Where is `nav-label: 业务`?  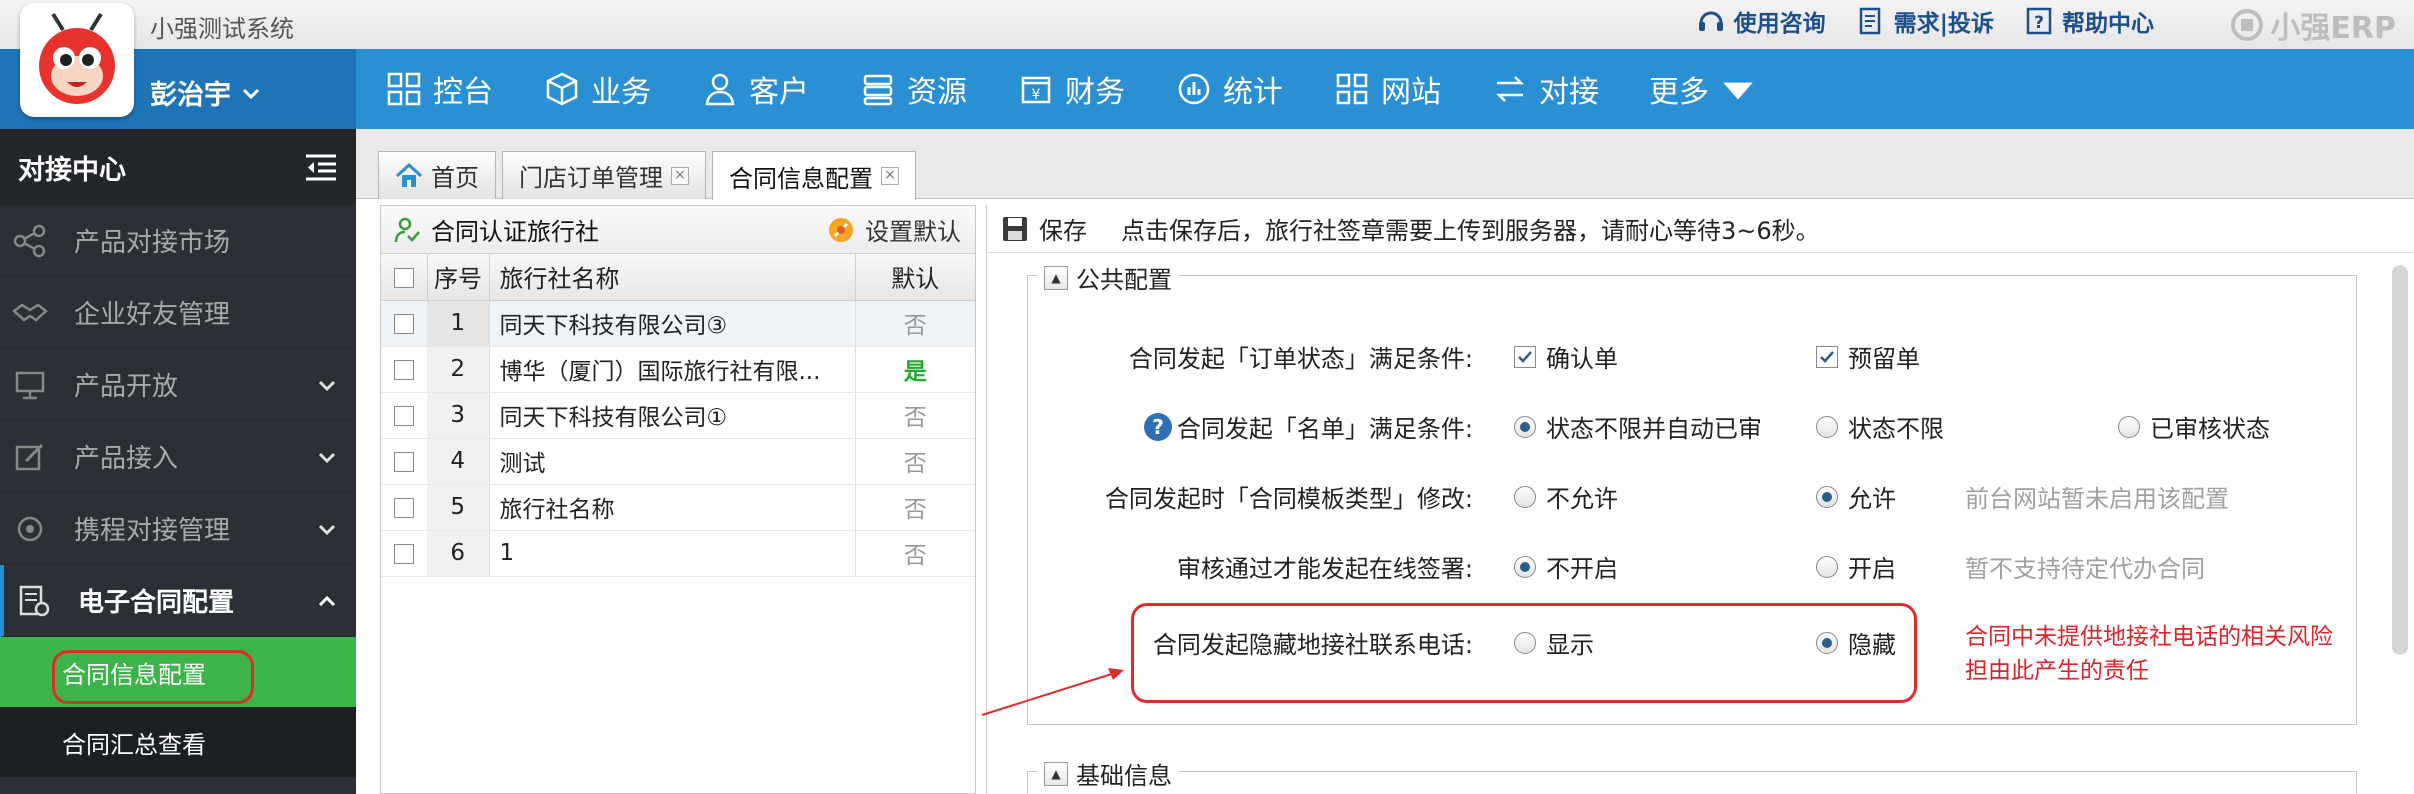
nav-label: 业务 is located at coordinates (621, 92).